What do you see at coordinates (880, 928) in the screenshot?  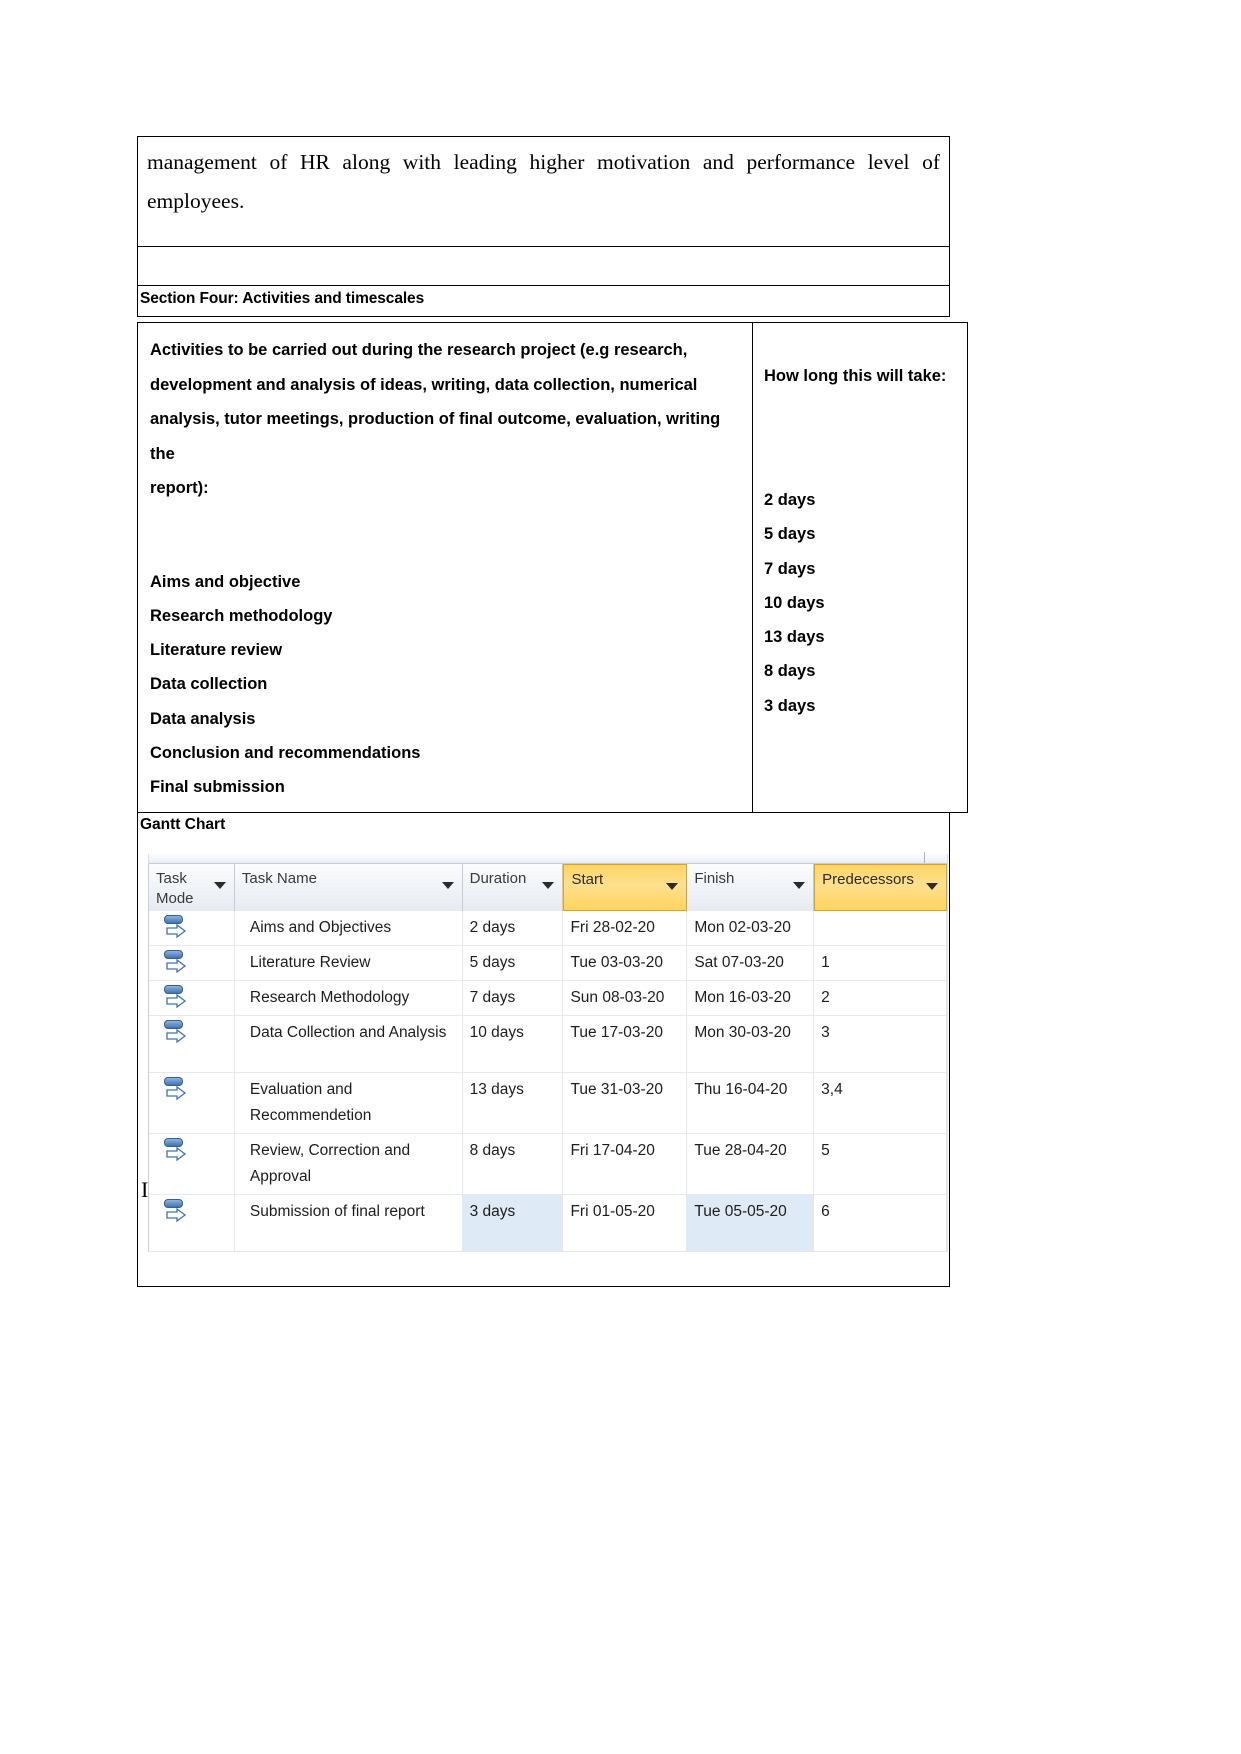 I see `cell-predecessors` at bounding box center [880, 928].